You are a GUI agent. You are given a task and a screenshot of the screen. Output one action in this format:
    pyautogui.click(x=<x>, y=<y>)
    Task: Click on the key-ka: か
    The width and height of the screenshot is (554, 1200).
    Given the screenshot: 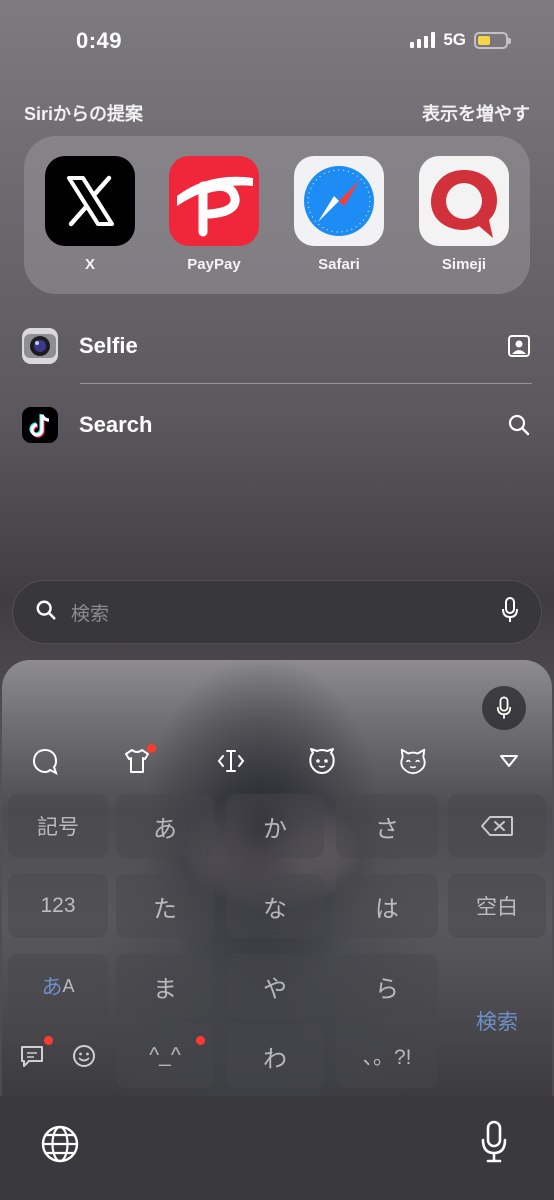 What is the action you would take?
    pyautogui.click(x=275, y=826)
    